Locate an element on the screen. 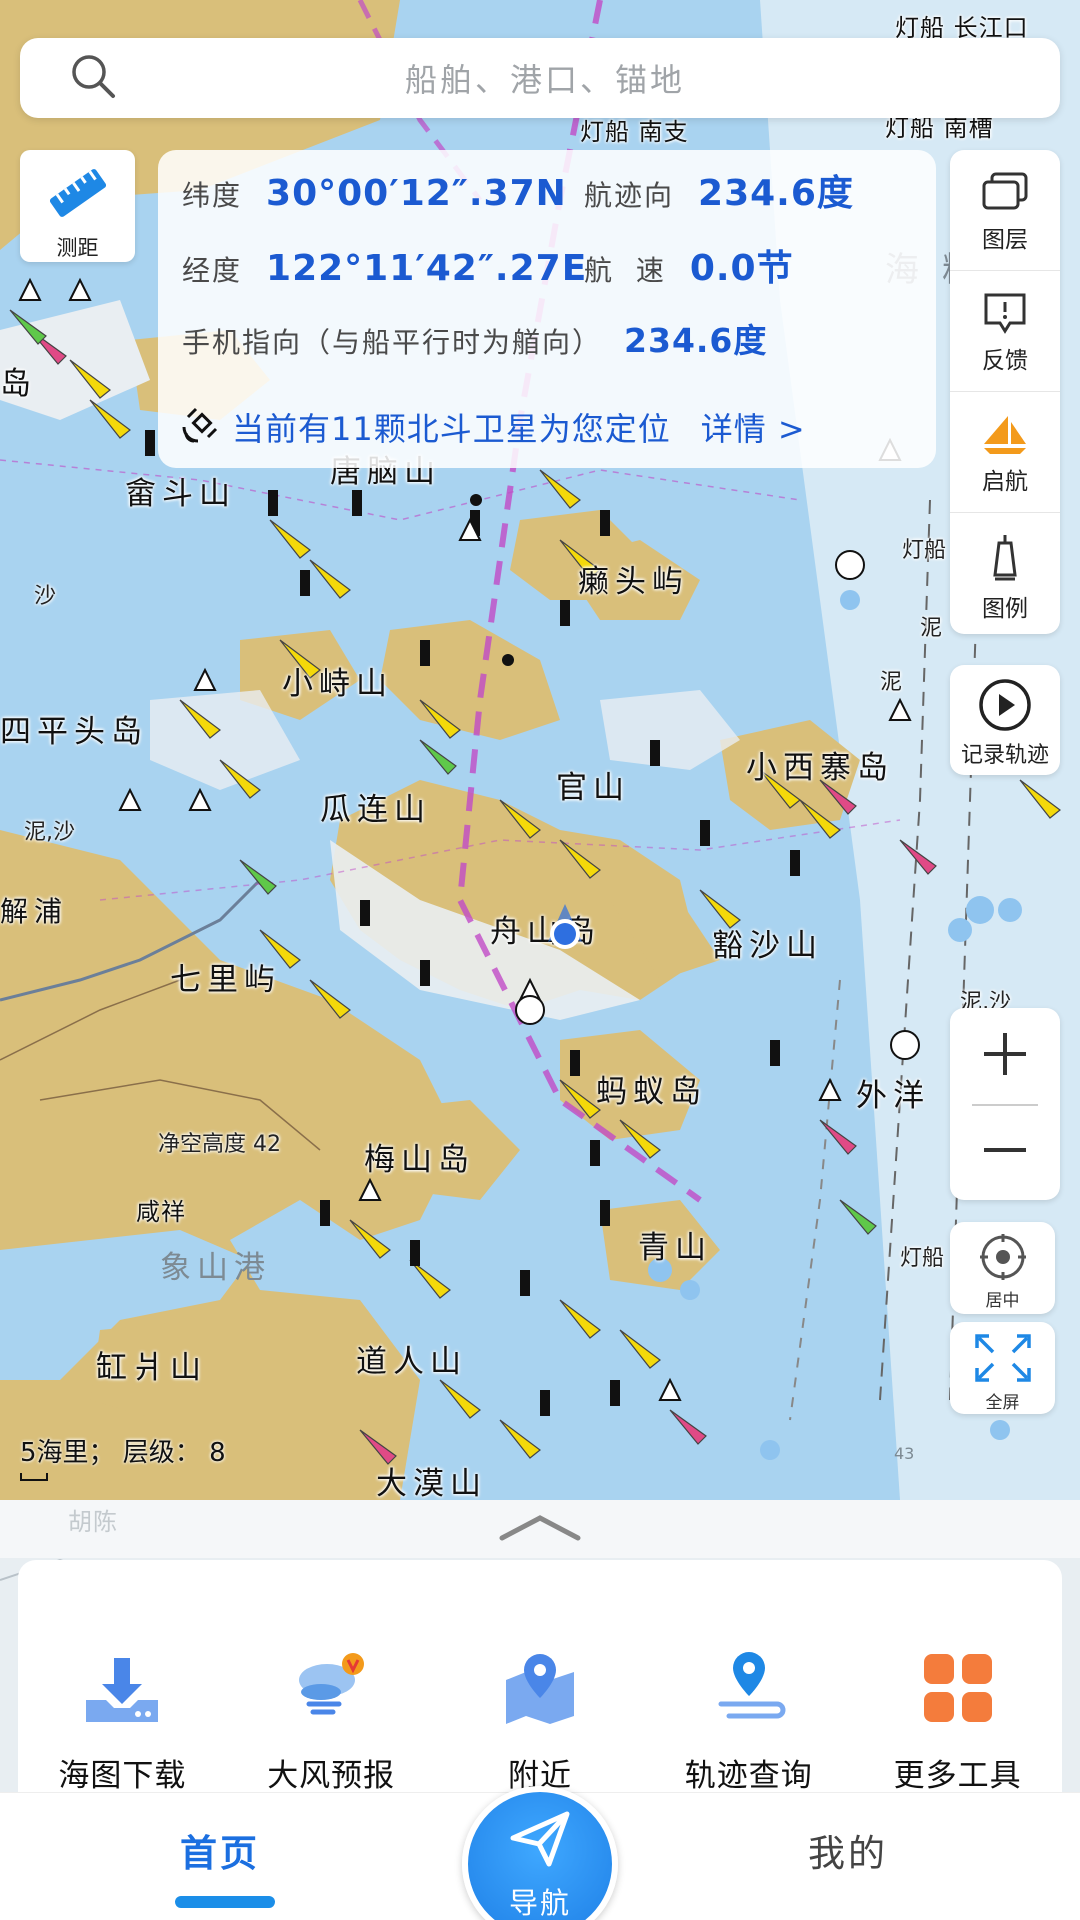 The width and height of the screenshot is (1080, 1920). map-label: 畲斗山 is located at coordinates (180, 494).